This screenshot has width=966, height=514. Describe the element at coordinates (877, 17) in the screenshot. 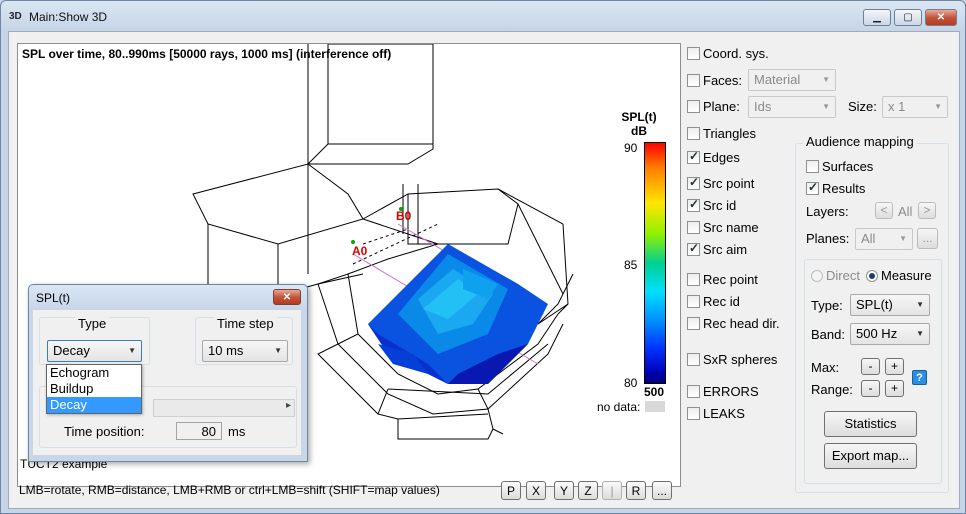

I see `minimize-button: ▁` at that location.